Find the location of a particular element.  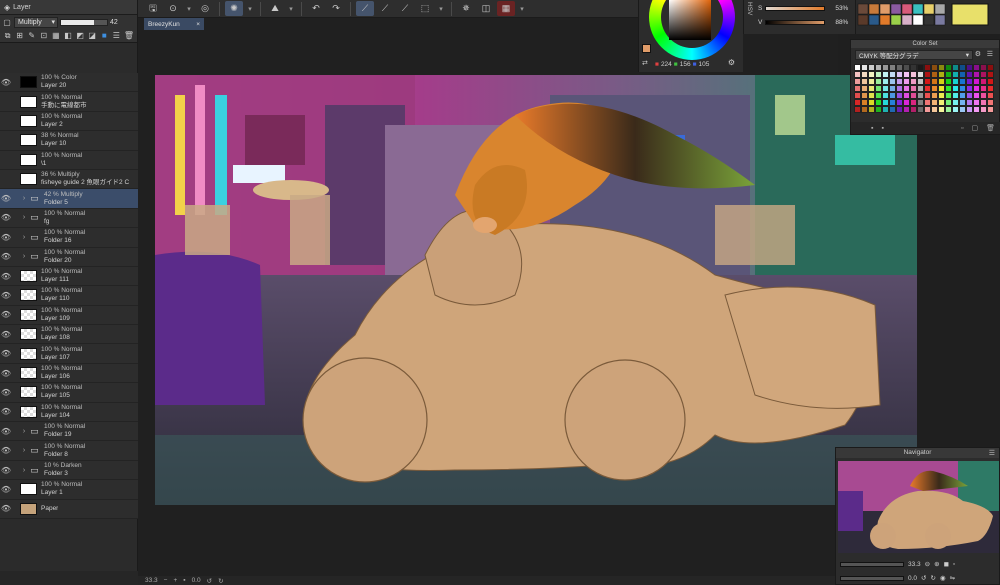

navigator-angle-slider is located at coordinates (872, 578).